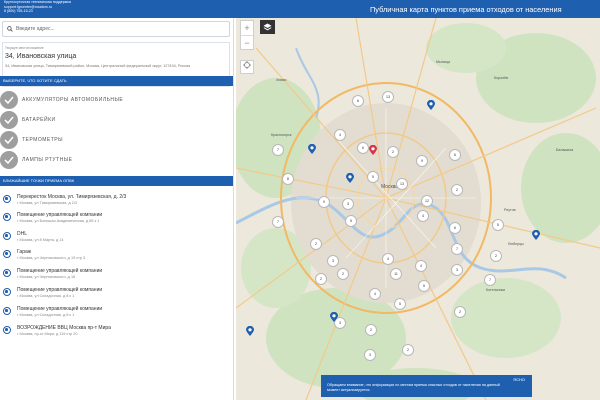 The width and height of the screenshot is (600, 400). Describe the element at coordinates (43, 140) in the screenshot. I see `waste-label: ТЕРМОМЕТРЫ` at that location.